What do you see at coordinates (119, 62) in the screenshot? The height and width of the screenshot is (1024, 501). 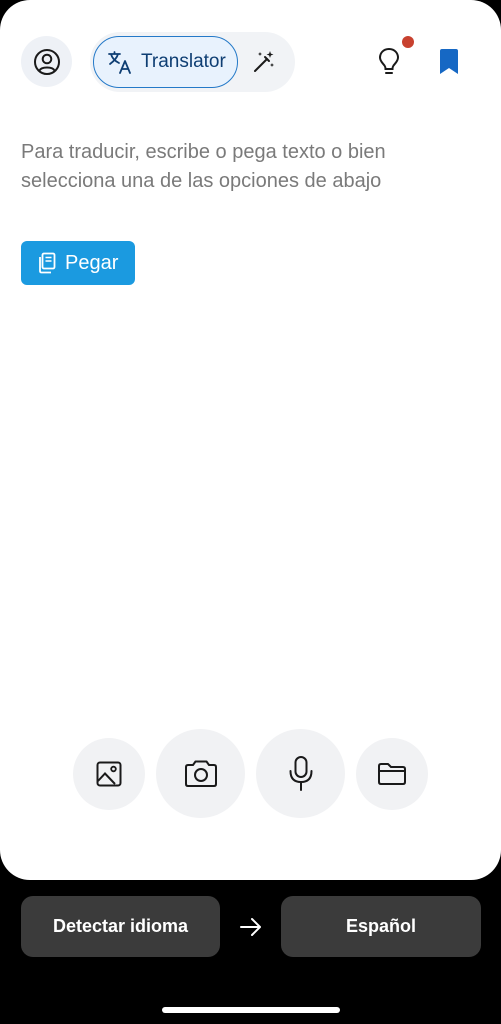 I see `translate-icon` at bounding box center [119, 62].